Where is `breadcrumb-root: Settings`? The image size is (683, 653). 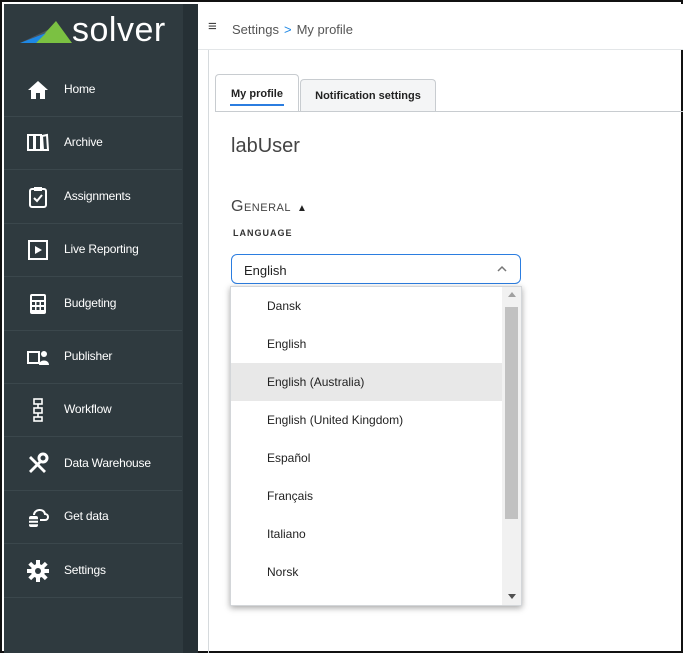
breadcrumb-root: Settings is located at coordinates (255, 29).